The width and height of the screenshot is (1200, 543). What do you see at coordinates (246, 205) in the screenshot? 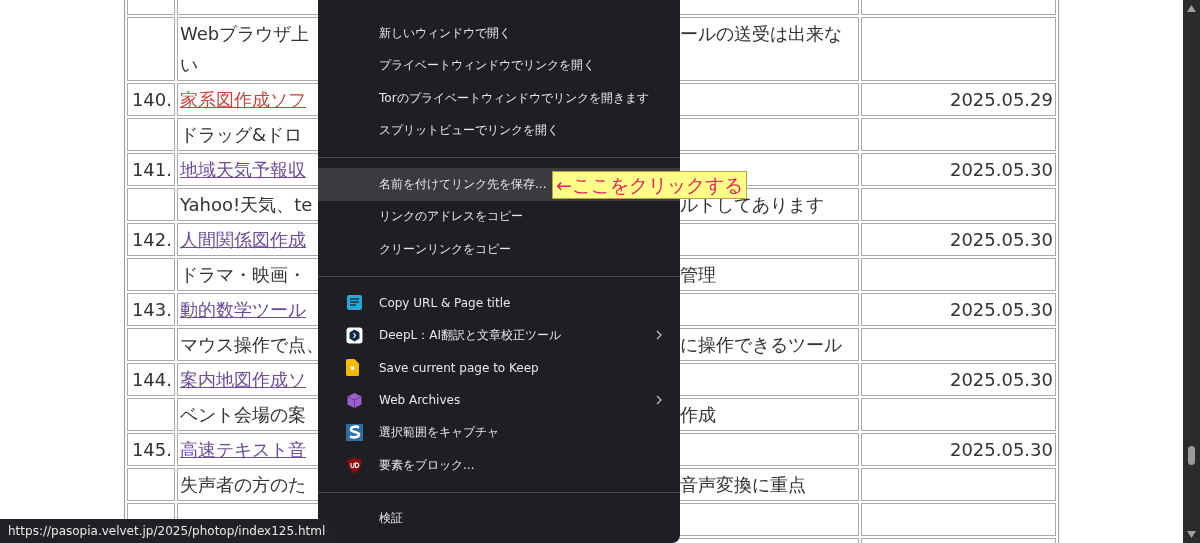
I see `description-text: Yahoo!天気、te` at bounding box center [246, 205].